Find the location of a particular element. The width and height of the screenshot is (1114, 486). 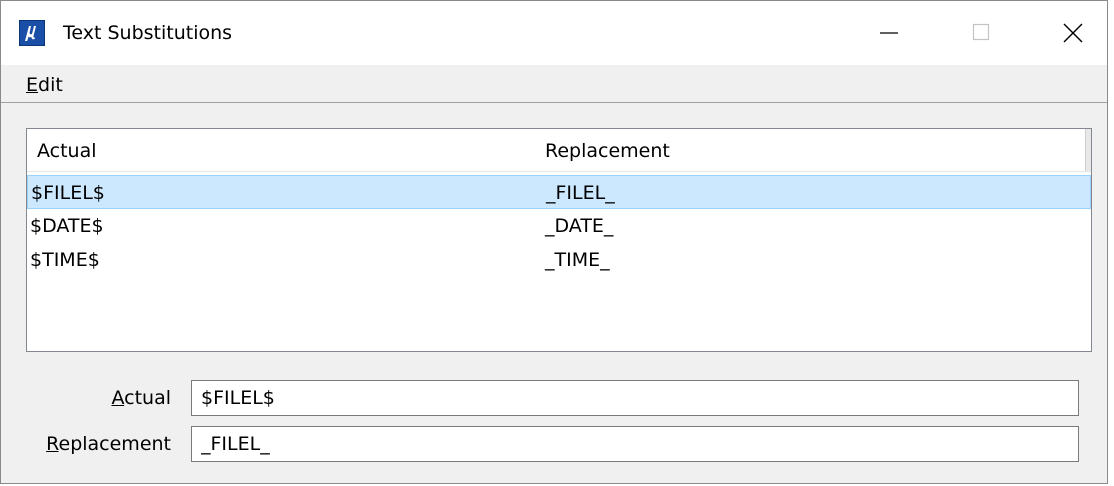

column-header-actual: Actual is located at coordinates (67, 151).